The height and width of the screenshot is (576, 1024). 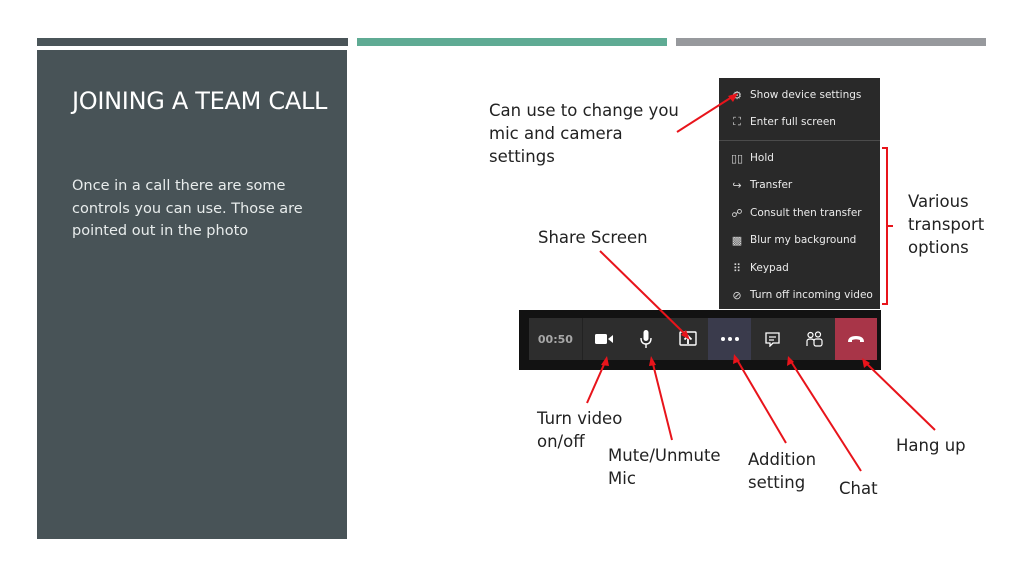 What do you see at coordinates (737, 268) in the screenshot?
I see `keypad-icon: ⠿` at bounding box center [737, 268].